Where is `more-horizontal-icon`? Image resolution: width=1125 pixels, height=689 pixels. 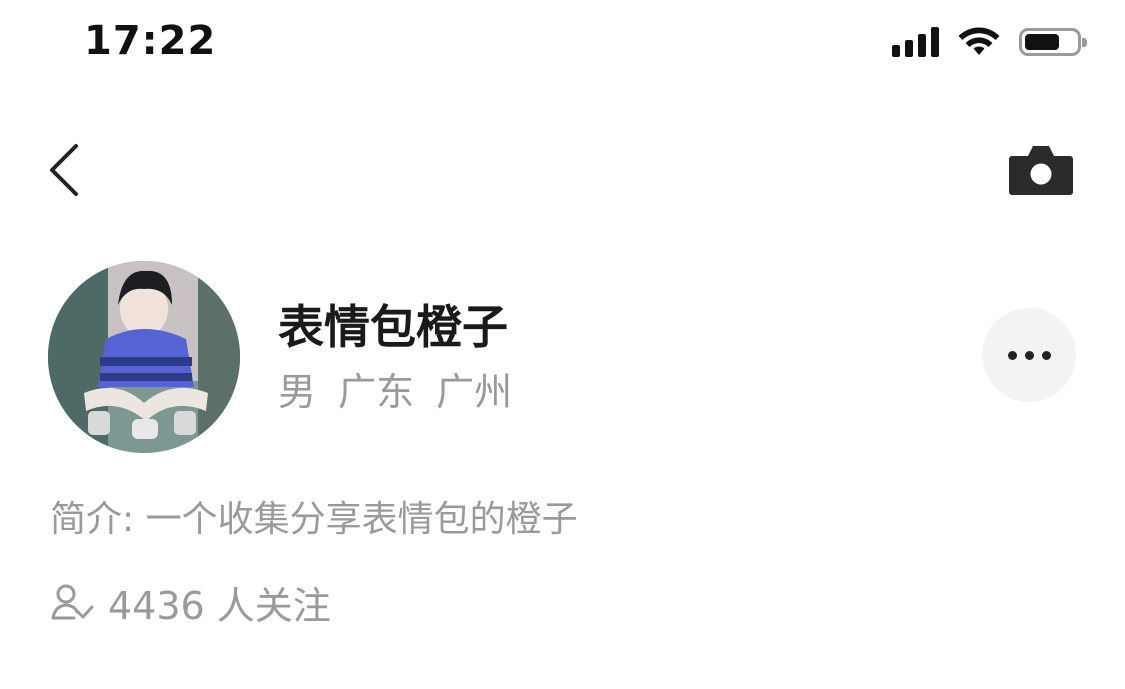 more-horizontal-icon is located at coordinates (1029, 355).